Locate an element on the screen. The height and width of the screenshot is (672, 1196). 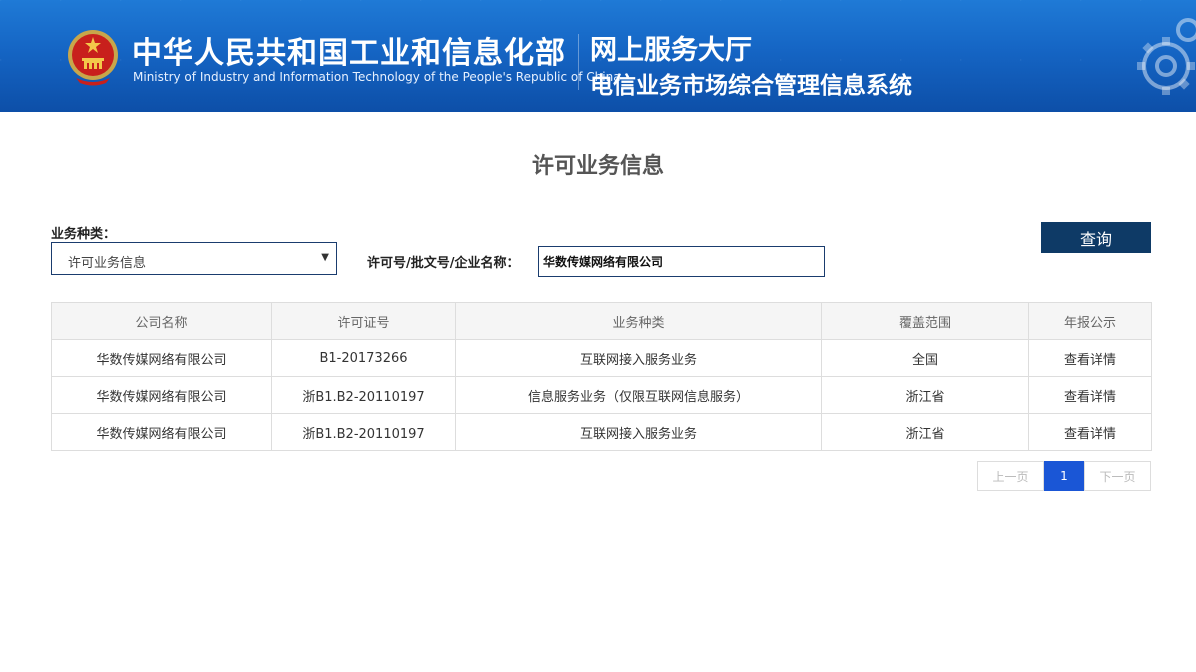
online-service-hall-title: 网上服务大厅 is located at coordinates (671, 50).